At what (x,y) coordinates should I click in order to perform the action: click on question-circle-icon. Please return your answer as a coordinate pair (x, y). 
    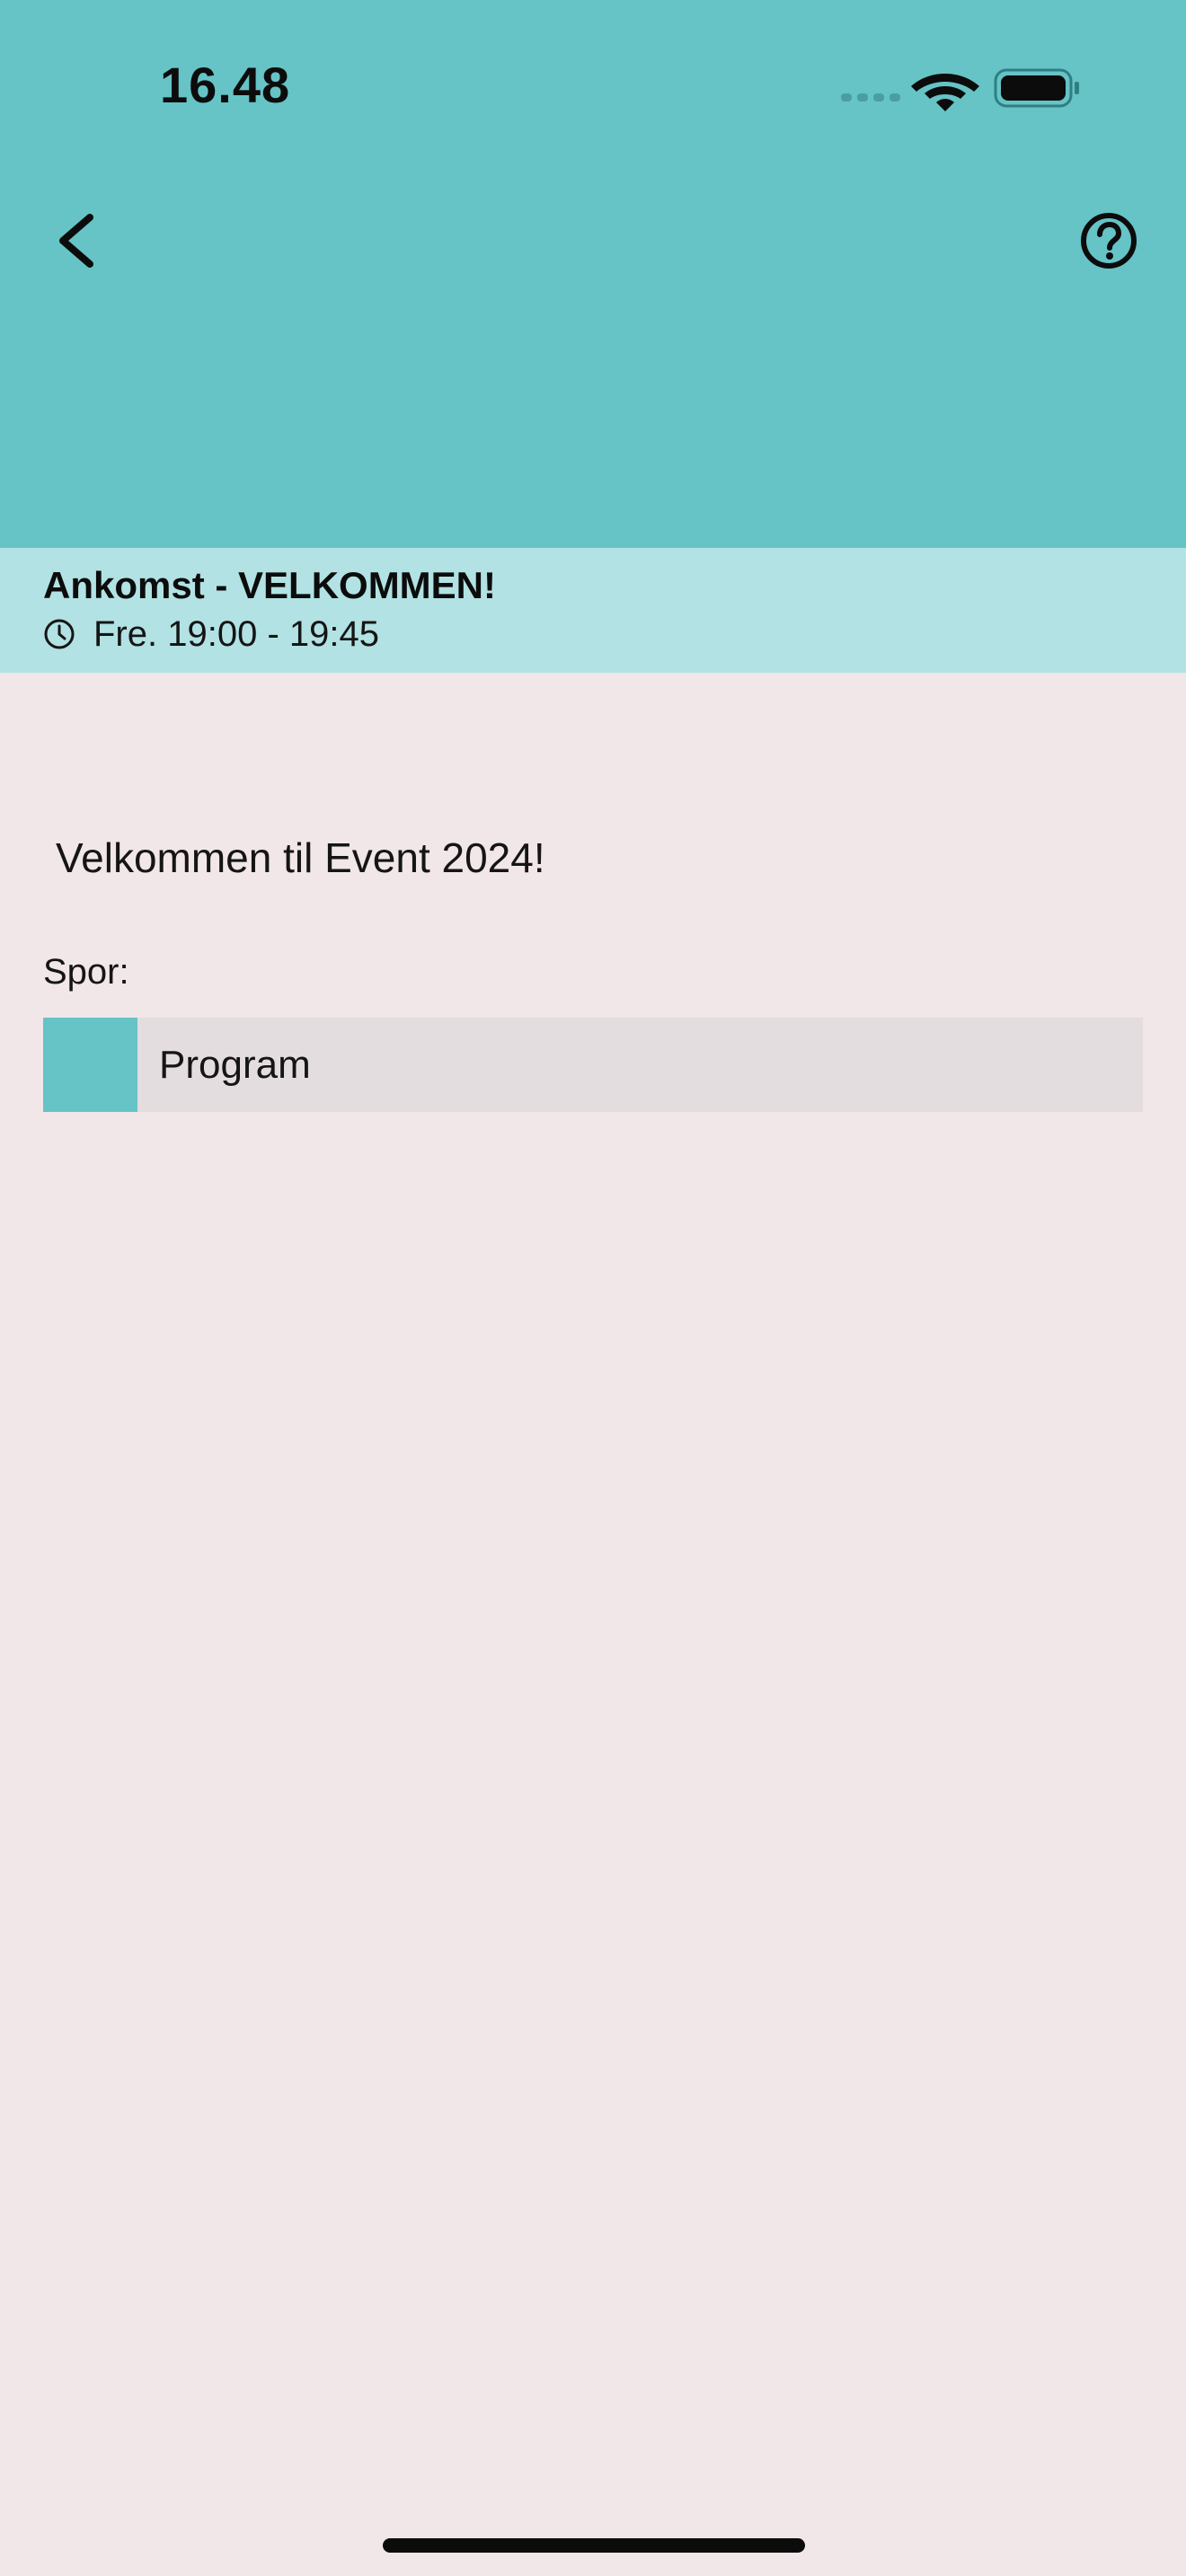
    Looking at the image, I should click on (1109, 241).